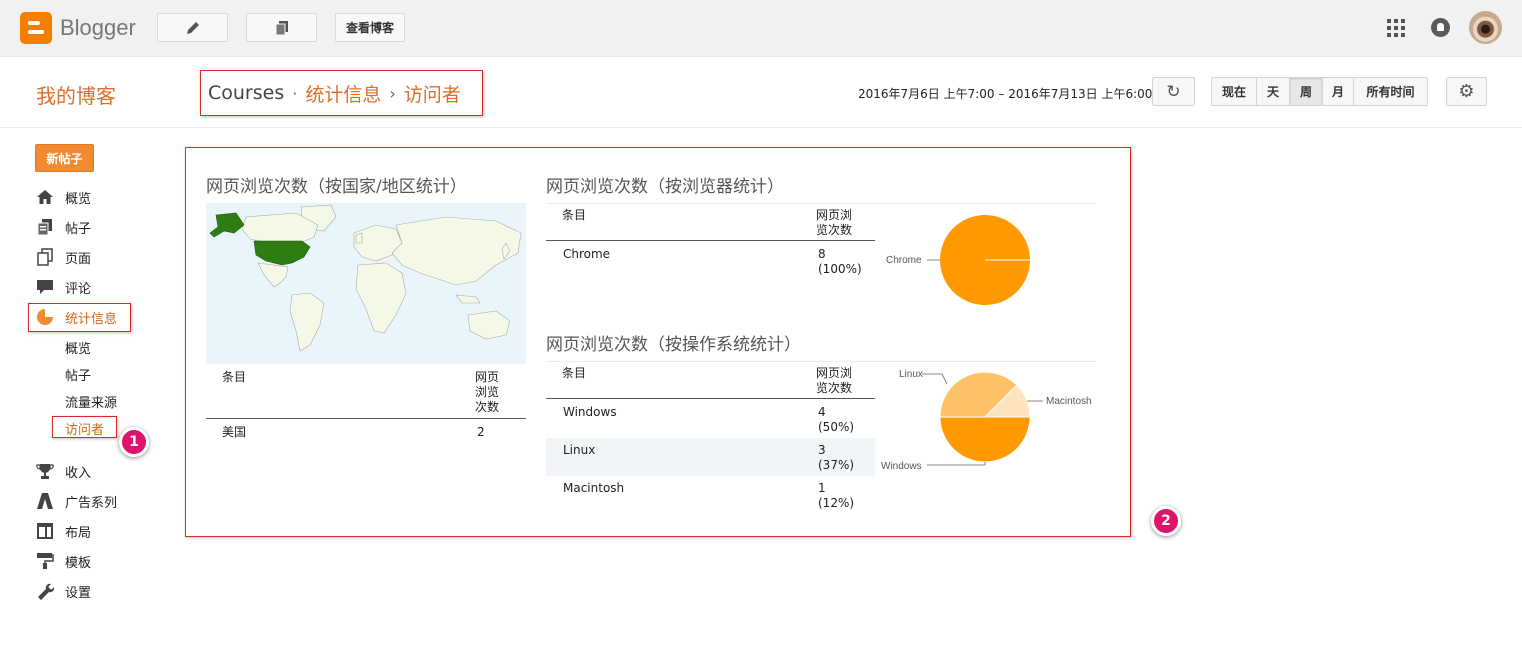 This screenshot has height=661, width=1522. Describe the element at coordinates (587, 254) in the screenshot. I see `browser-row-name: Chrome` at that location.